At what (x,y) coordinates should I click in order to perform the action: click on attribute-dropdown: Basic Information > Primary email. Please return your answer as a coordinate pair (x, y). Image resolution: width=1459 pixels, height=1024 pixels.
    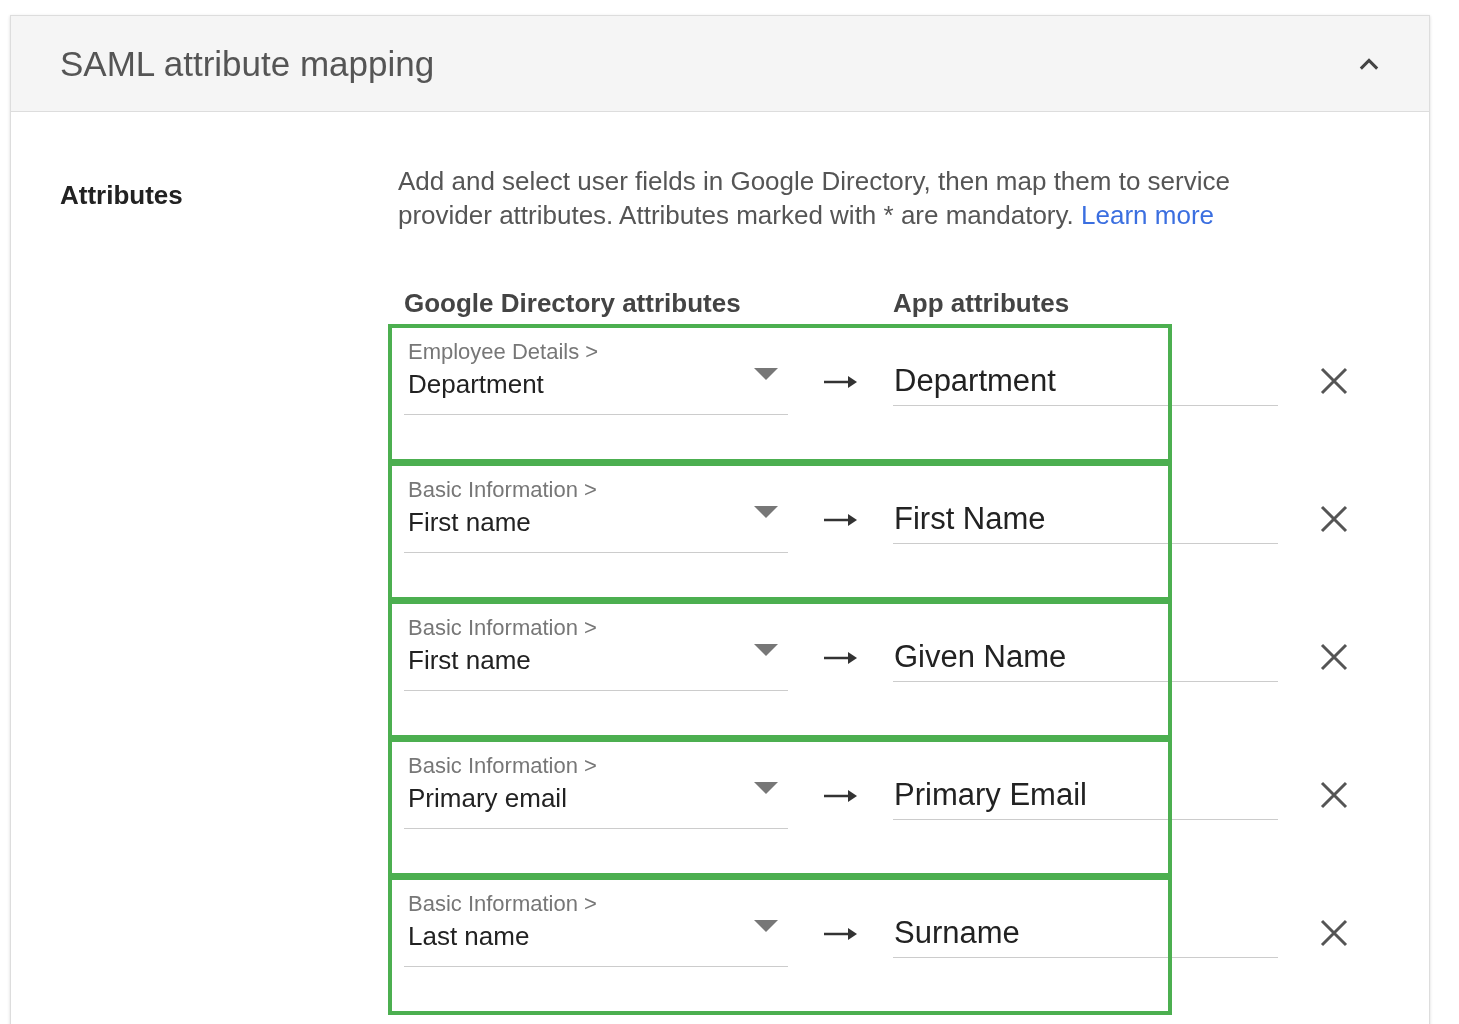
    Looking at the image, I should click on (596, 790).